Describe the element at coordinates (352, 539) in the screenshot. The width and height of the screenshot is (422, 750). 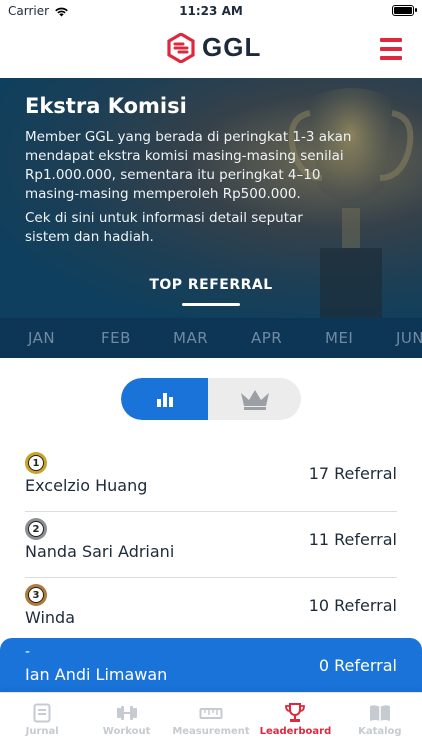
I see `referral-count: 11 Referral` at that location.